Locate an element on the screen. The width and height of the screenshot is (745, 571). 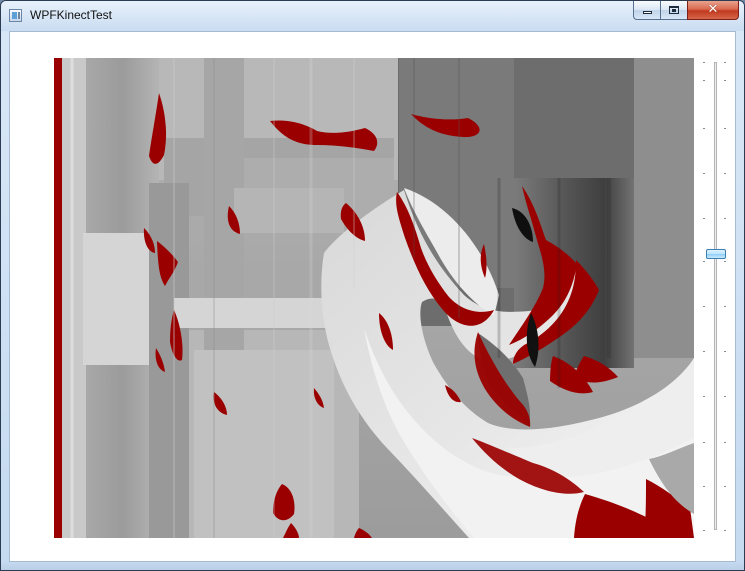
close-button: ✕ is located at coordinates (713, 10).